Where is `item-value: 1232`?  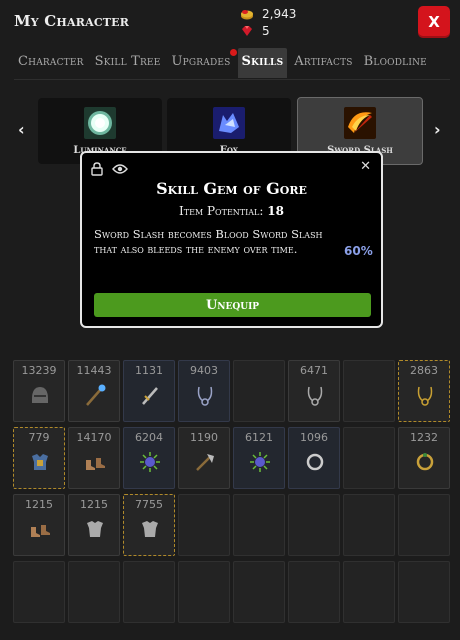 item-value: 1232 is located at coordinates (424, 437).